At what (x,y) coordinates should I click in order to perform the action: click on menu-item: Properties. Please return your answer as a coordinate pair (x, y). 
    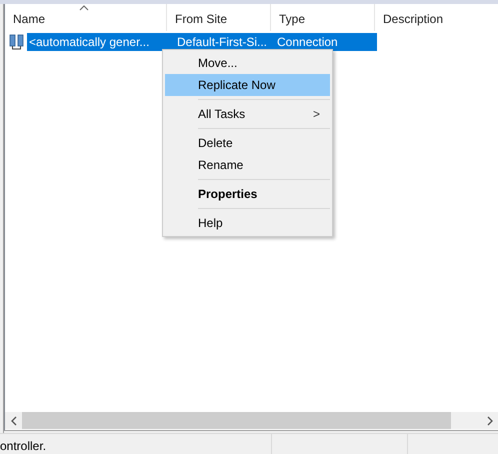
    Looking at the image, I should click on (247, 194).